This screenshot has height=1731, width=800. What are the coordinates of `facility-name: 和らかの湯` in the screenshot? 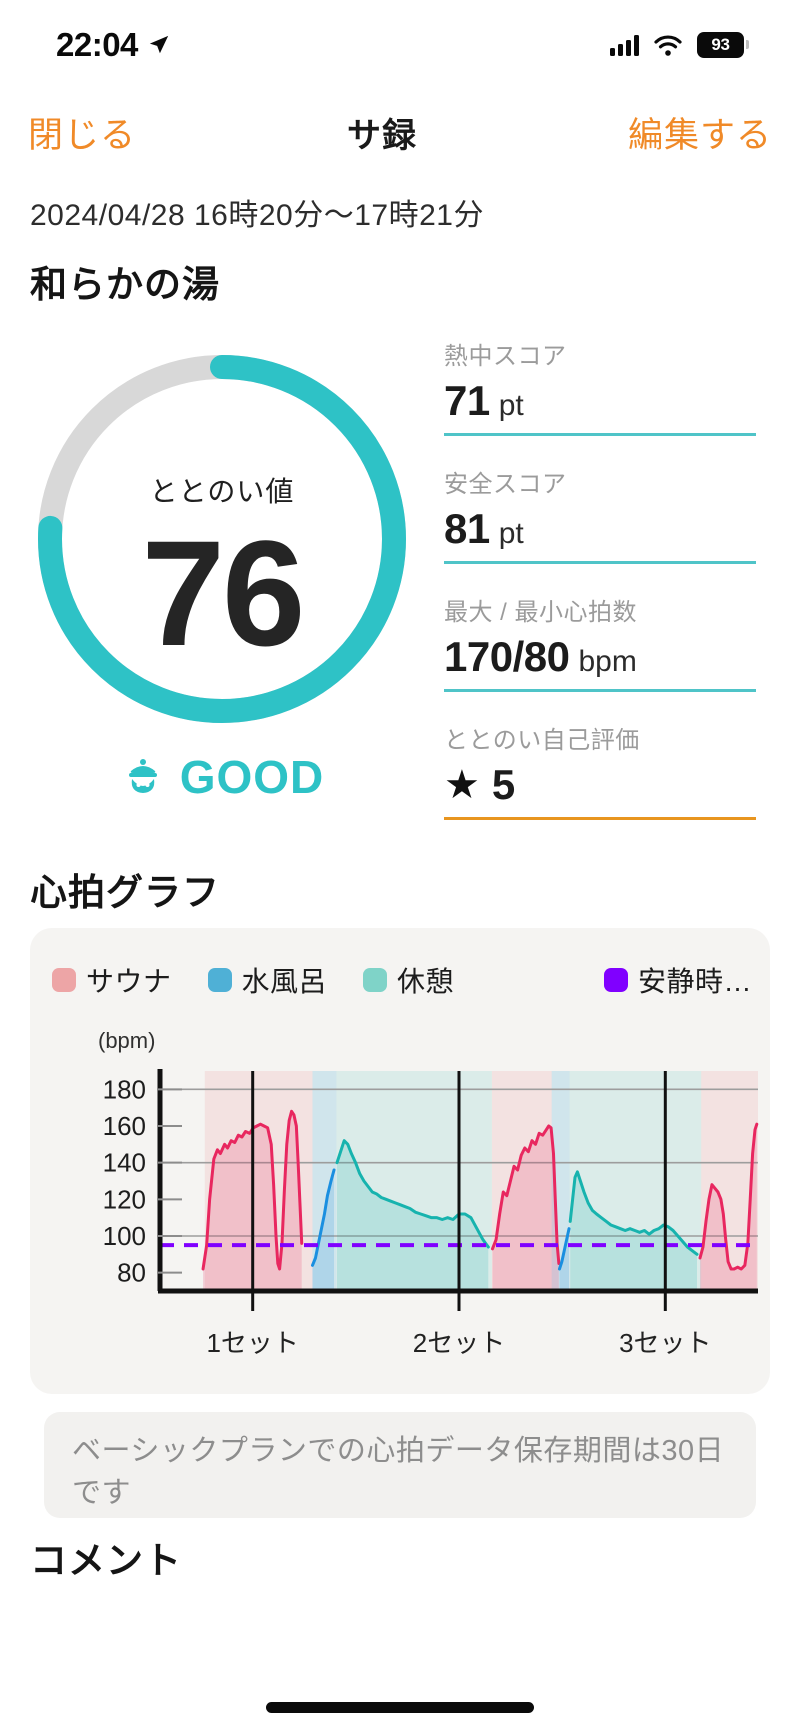 It's located at (125, 284).